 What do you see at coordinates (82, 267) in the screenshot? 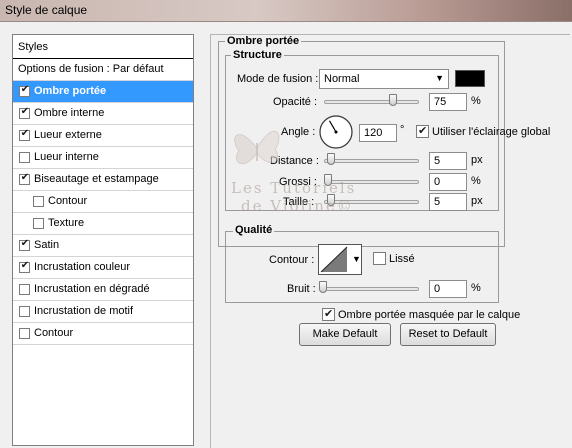
I see `style-item-label: Incrustation couleur` at bounding box center [82, 267].